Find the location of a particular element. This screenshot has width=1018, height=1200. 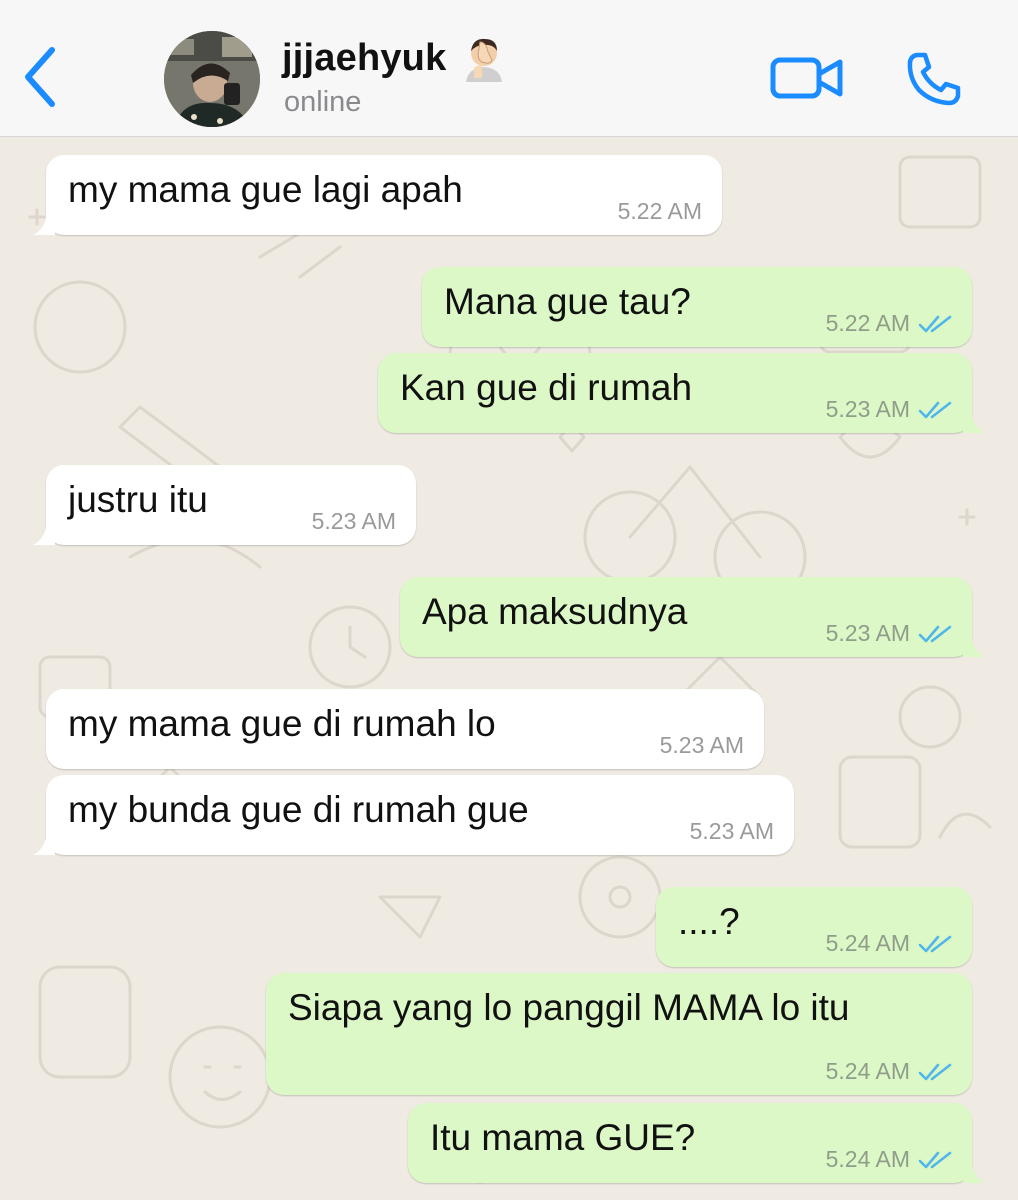

message-text: my mama gue di rumah lo is located at coordinates (282, 723).